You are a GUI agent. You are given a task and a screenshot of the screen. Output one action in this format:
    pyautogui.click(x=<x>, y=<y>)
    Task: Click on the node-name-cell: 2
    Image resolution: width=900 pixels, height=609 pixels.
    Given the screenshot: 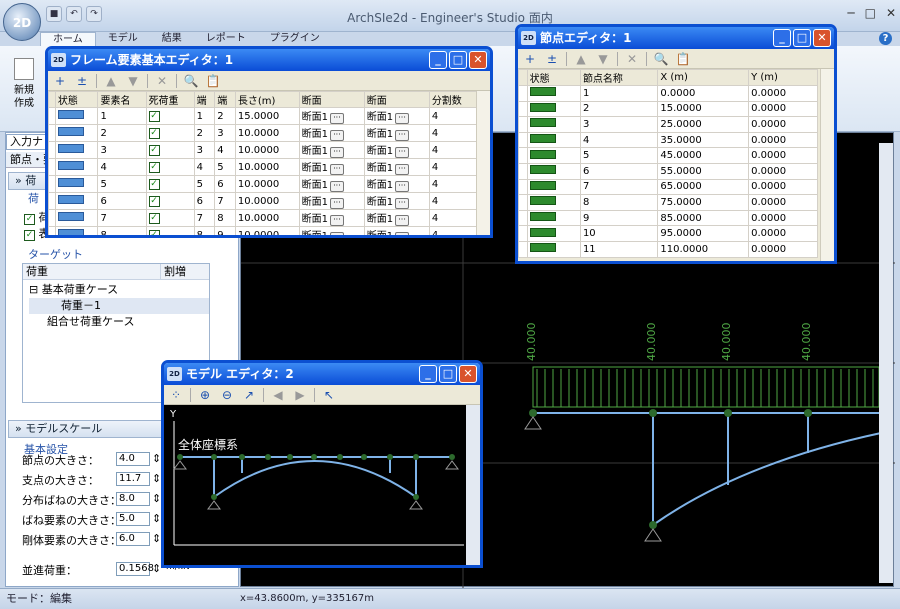 What is the action you would take?
    pyautogui.click(x=619, y=109)
    